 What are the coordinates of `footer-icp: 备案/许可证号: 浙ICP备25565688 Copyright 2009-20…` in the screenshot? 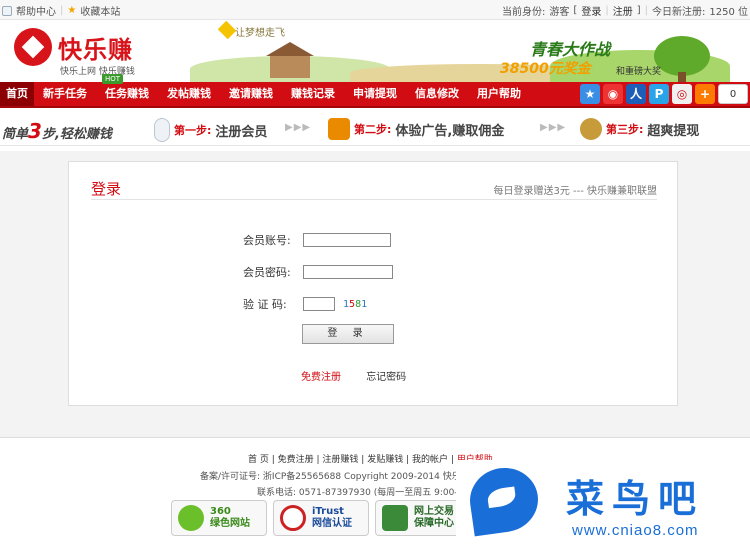 It's located at (330, 477).